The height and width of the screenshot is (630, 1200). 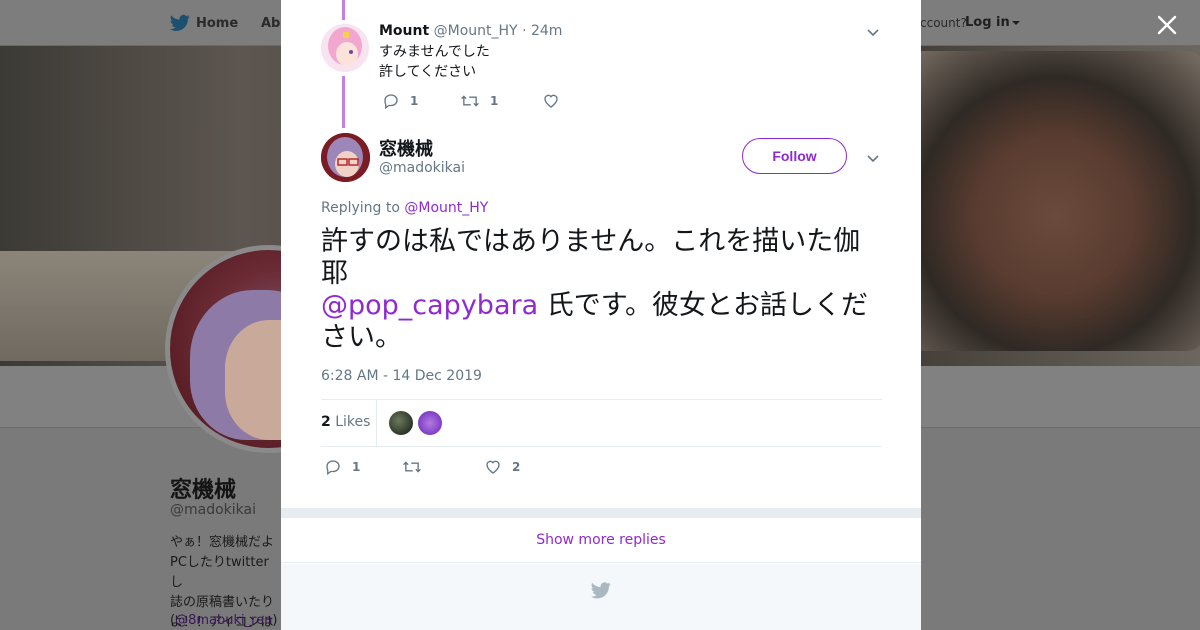 I want to click on tweet-mention-link: @pop_capybara, so click(x=429, y=305).